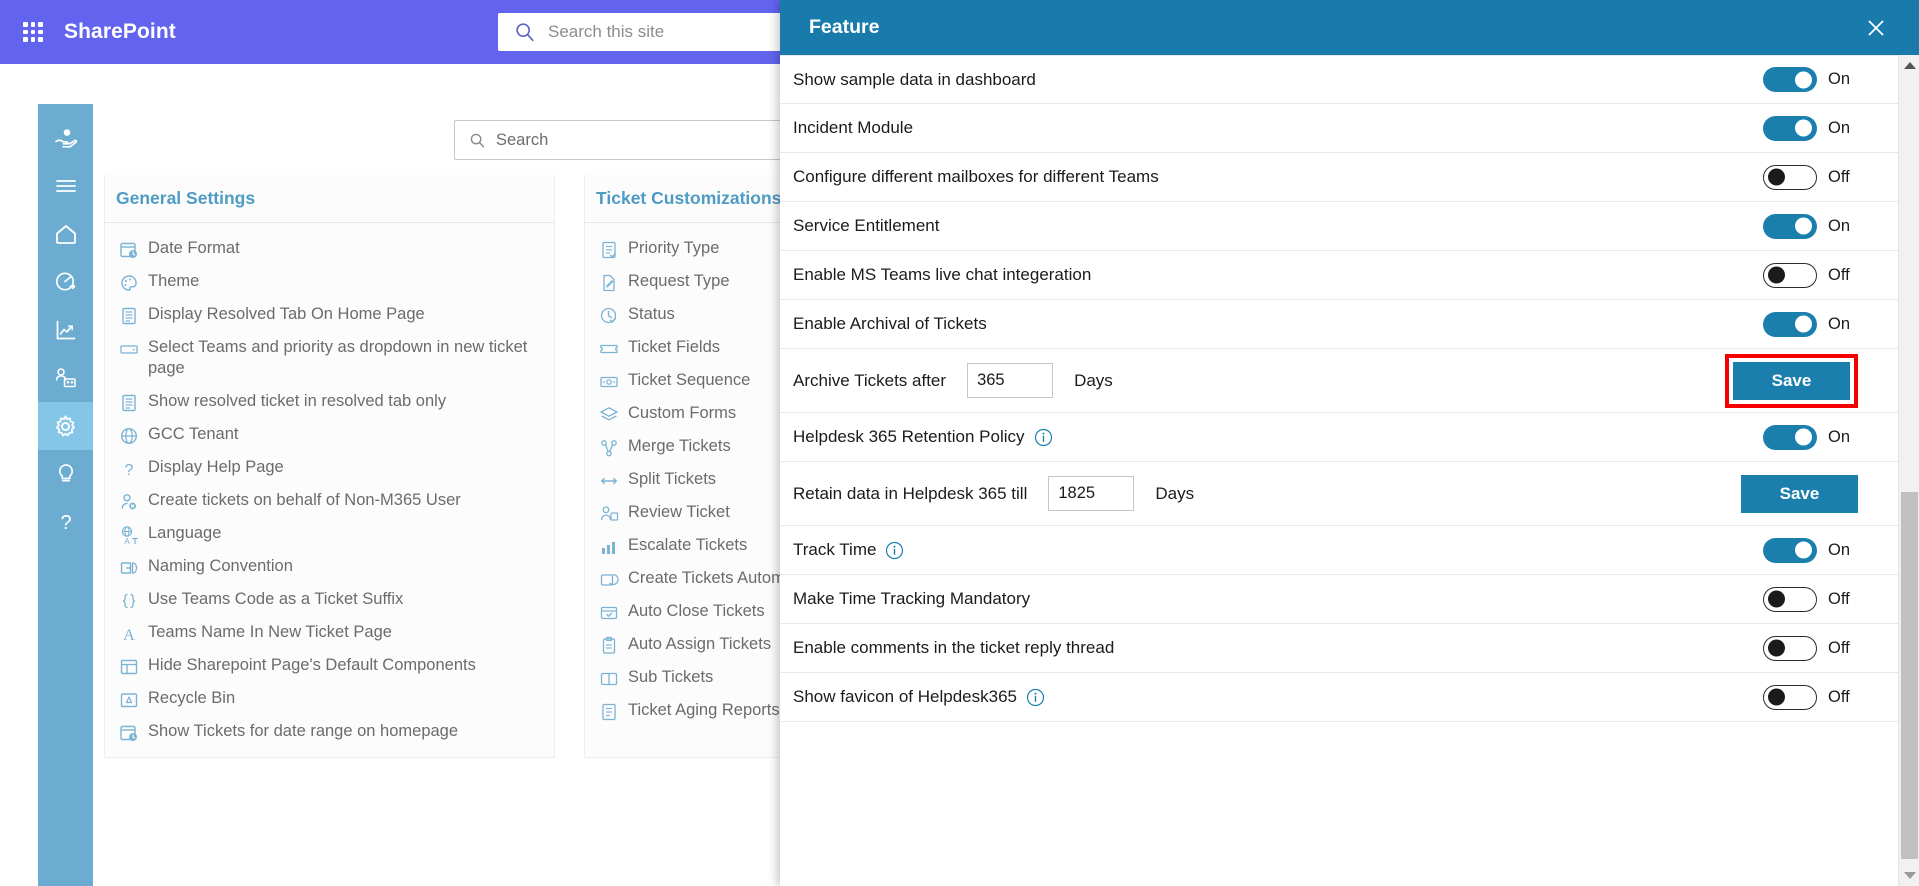  Describe the element at coordinates (65, 234) in the screenshot. I see `sidebar-item-home` at that location.